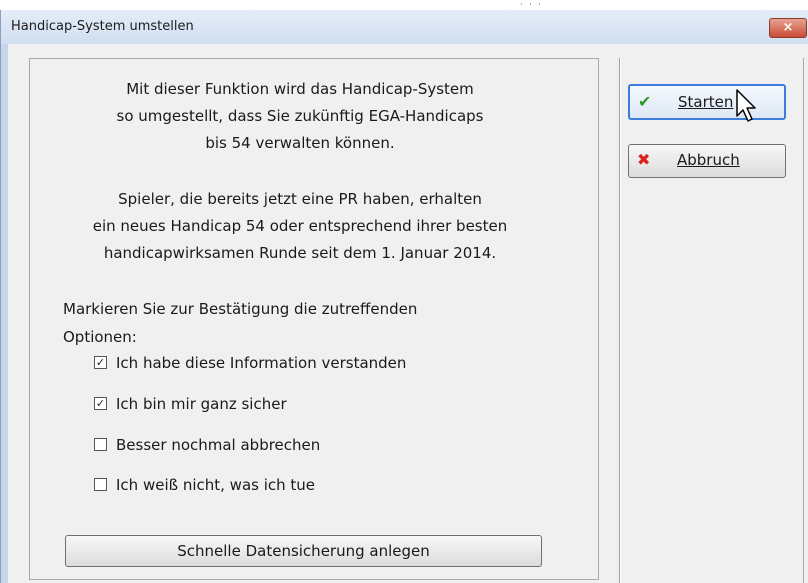 The width and height of the screenshot is (808, 583). I want to click on window-title: Handicap-System umstellen, so click(102, 26).